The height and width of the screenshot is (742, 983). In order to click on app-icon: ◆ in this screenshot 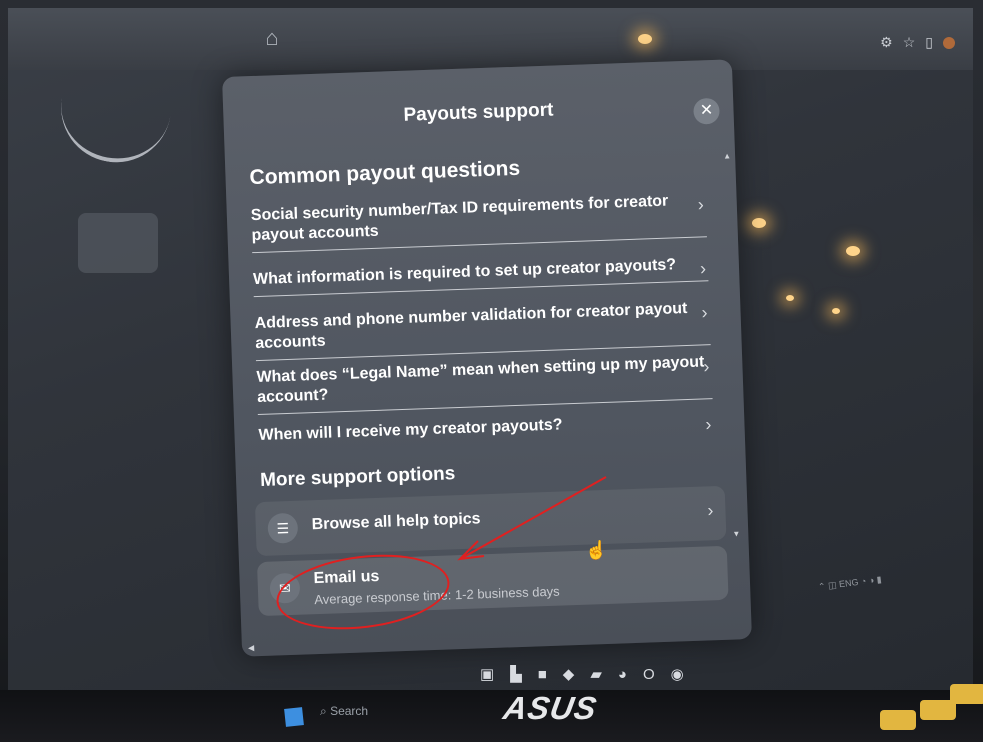, I will do `click(577, 674)`.